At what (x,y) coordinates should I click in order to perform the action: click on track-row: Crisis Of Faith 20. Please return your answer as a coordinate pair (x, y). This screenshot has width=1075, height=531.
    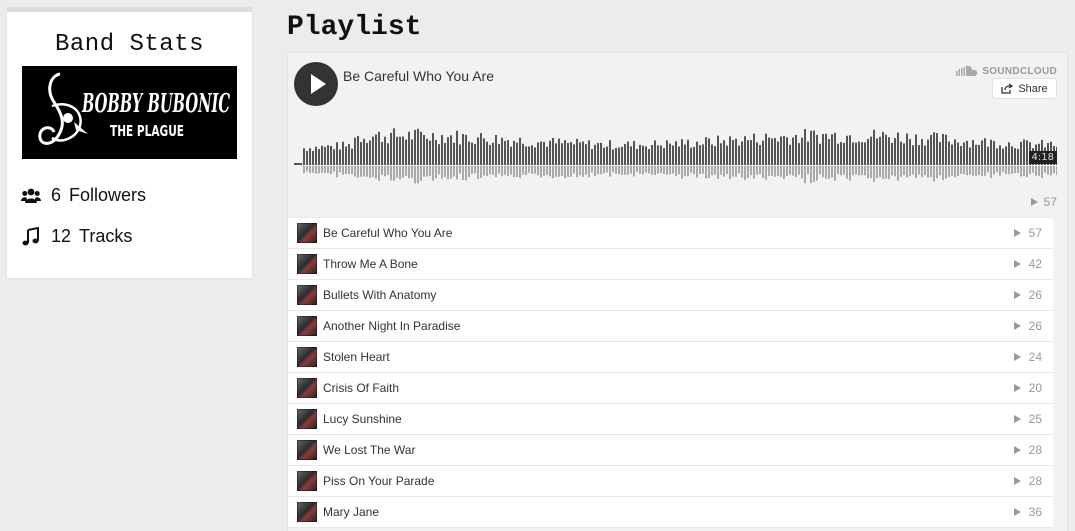
    Looking at the image, I should click on (671, 388).